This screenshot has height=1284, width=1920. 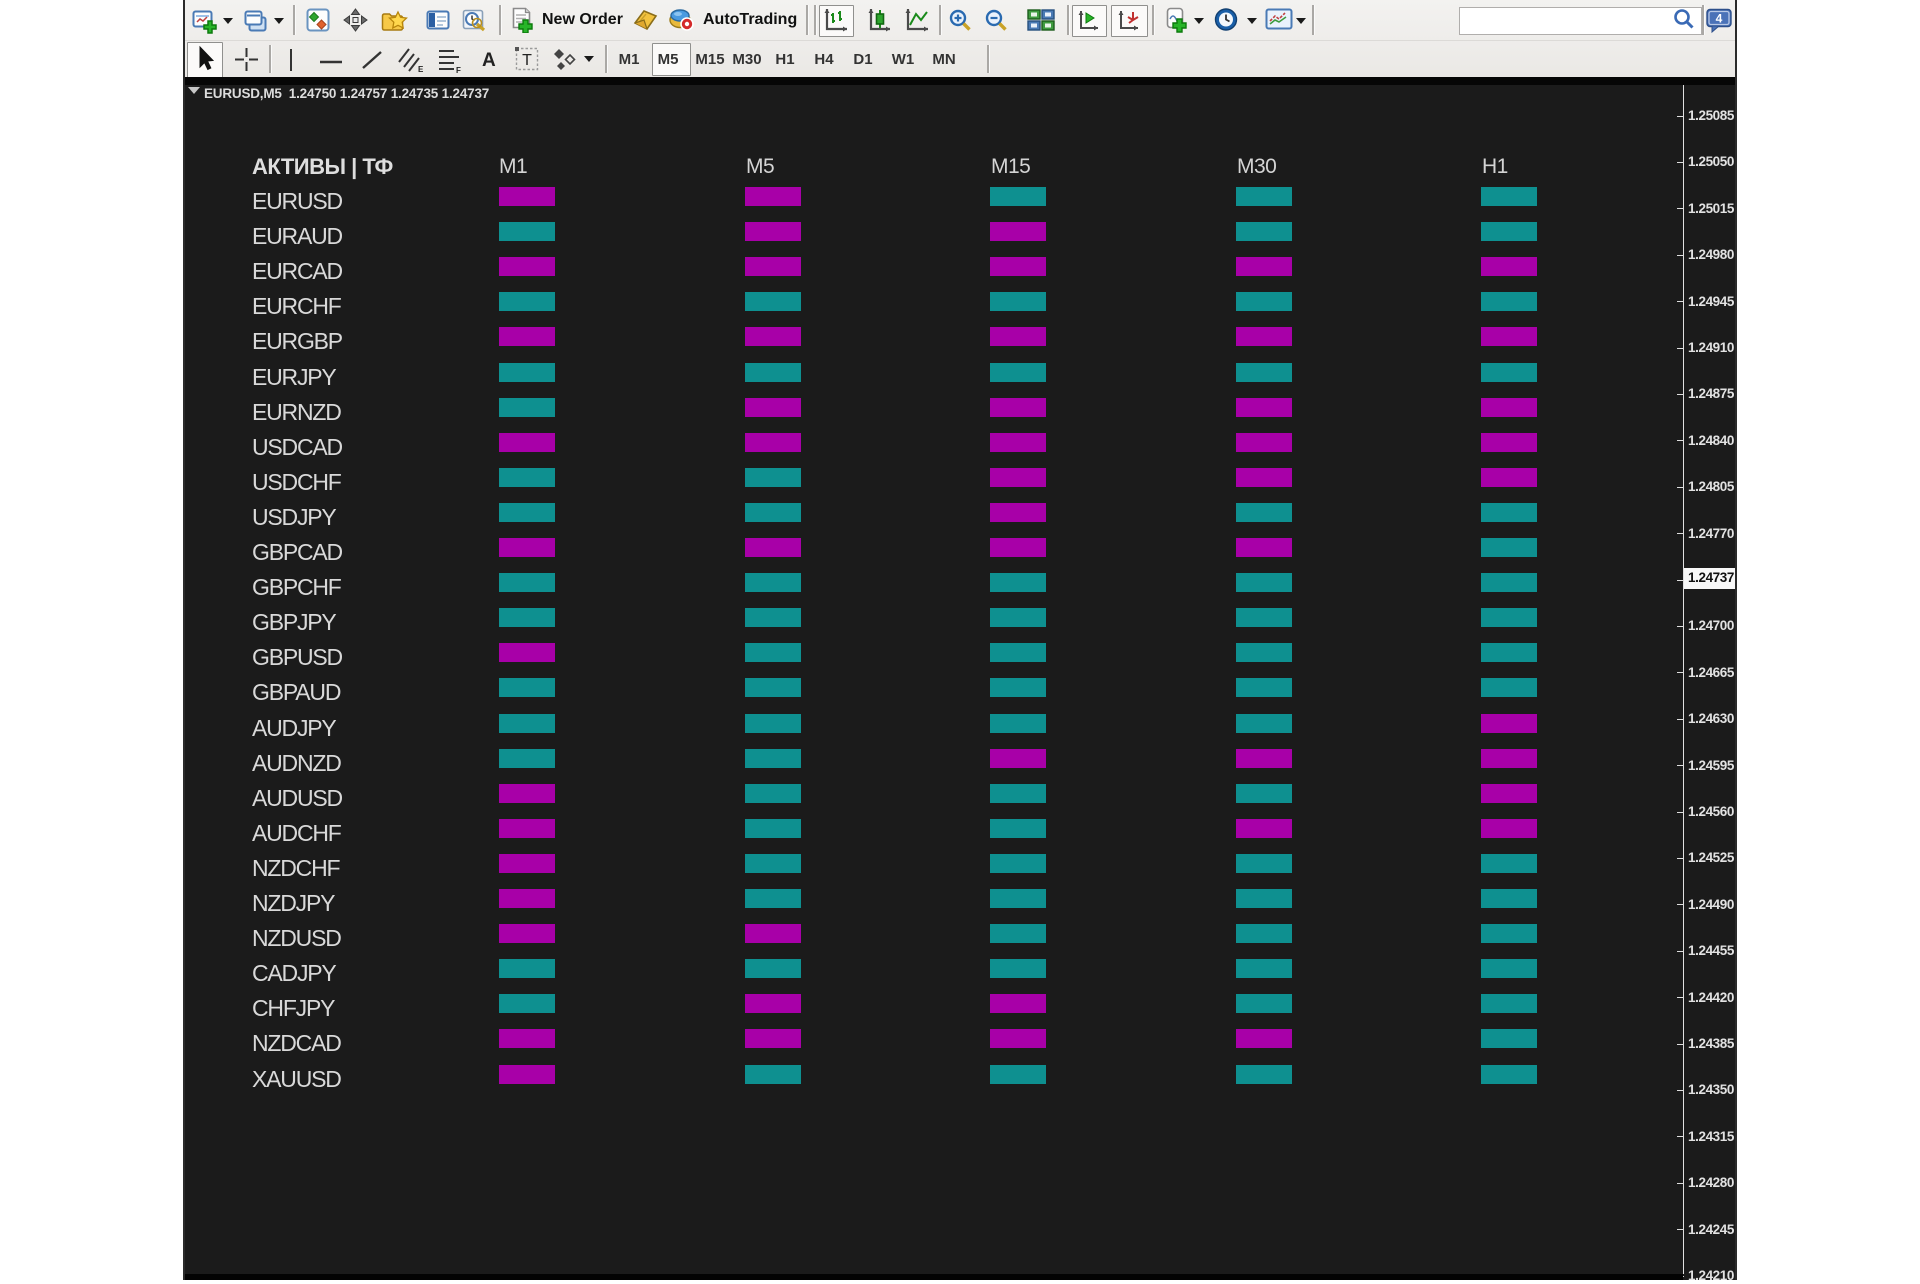 What do you see at coordinates (420, 69) in the screenshot?
I see `svg-text: E` at bounding box center [420, 69].